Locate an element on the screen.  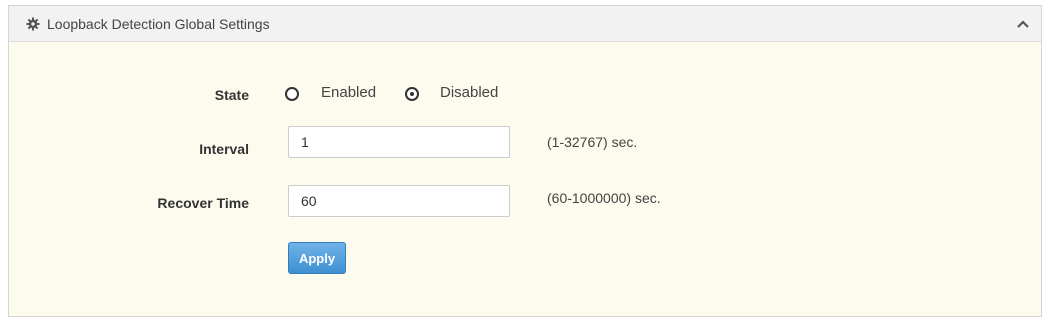
chevron-up-icon is located at coordinates (1023, 24).